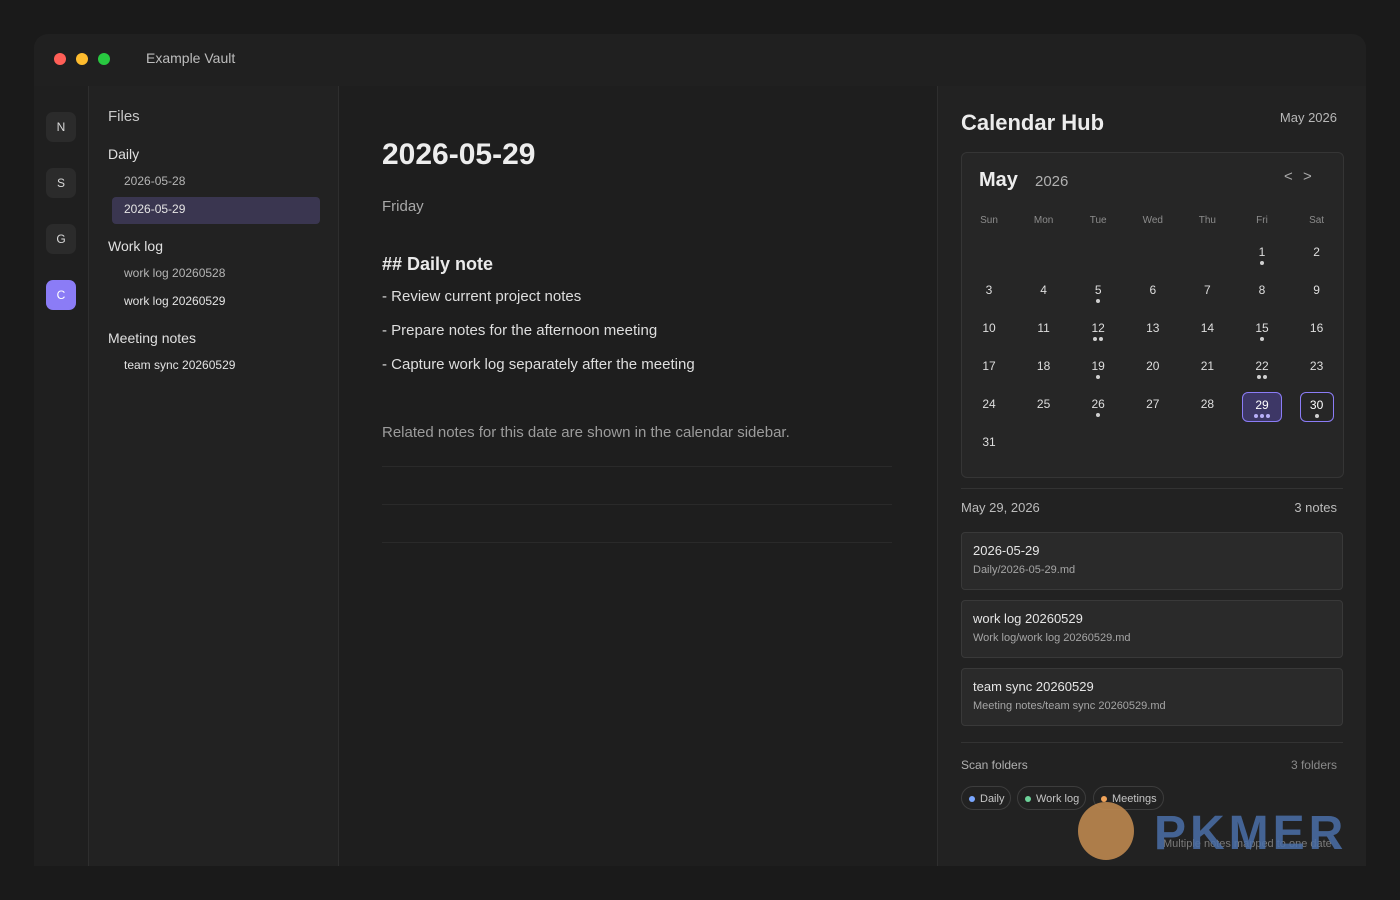 Image resolution: width=1400 pixels, height=900 pixels. Describe the element at coordinates (1106, 831) in the screenshot. I see `logo-badge-icon` at that location.